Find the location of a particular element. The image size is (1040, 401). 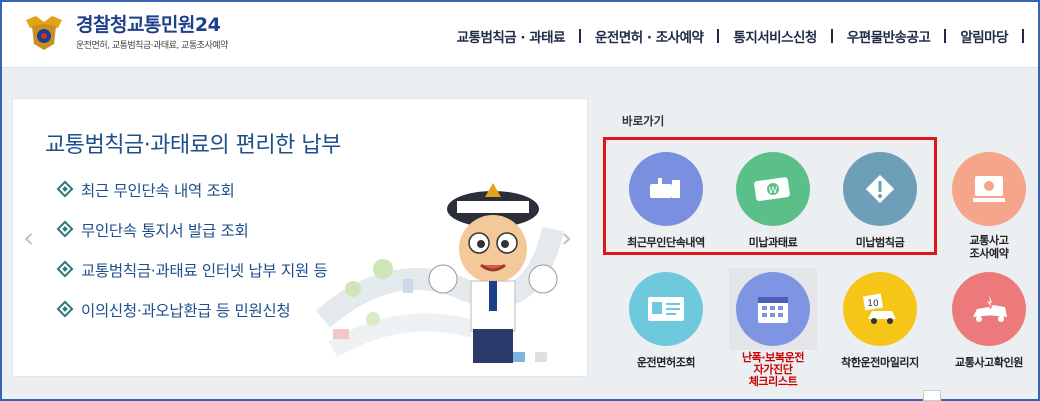

license-card-icon is located at coordinates (666, 309).